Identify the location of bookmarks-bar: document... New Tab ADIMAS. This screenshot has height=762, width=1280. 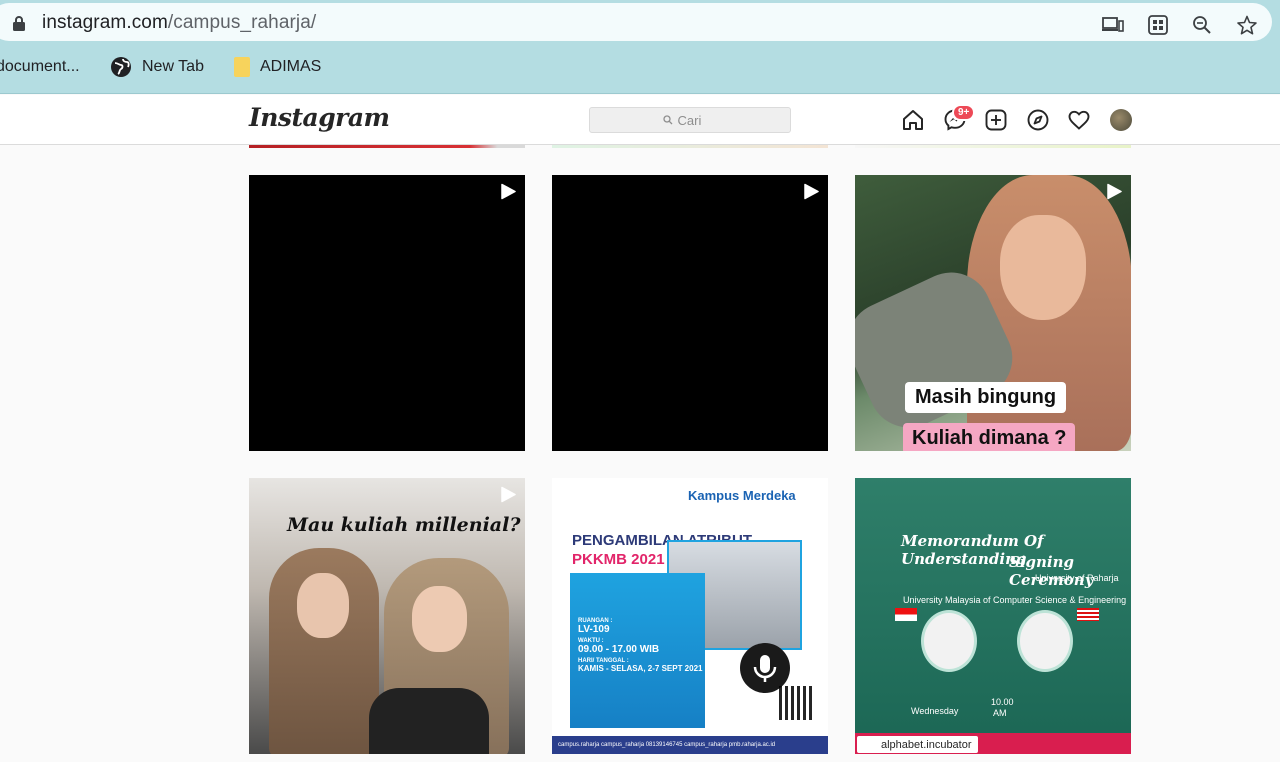
(640, 67).